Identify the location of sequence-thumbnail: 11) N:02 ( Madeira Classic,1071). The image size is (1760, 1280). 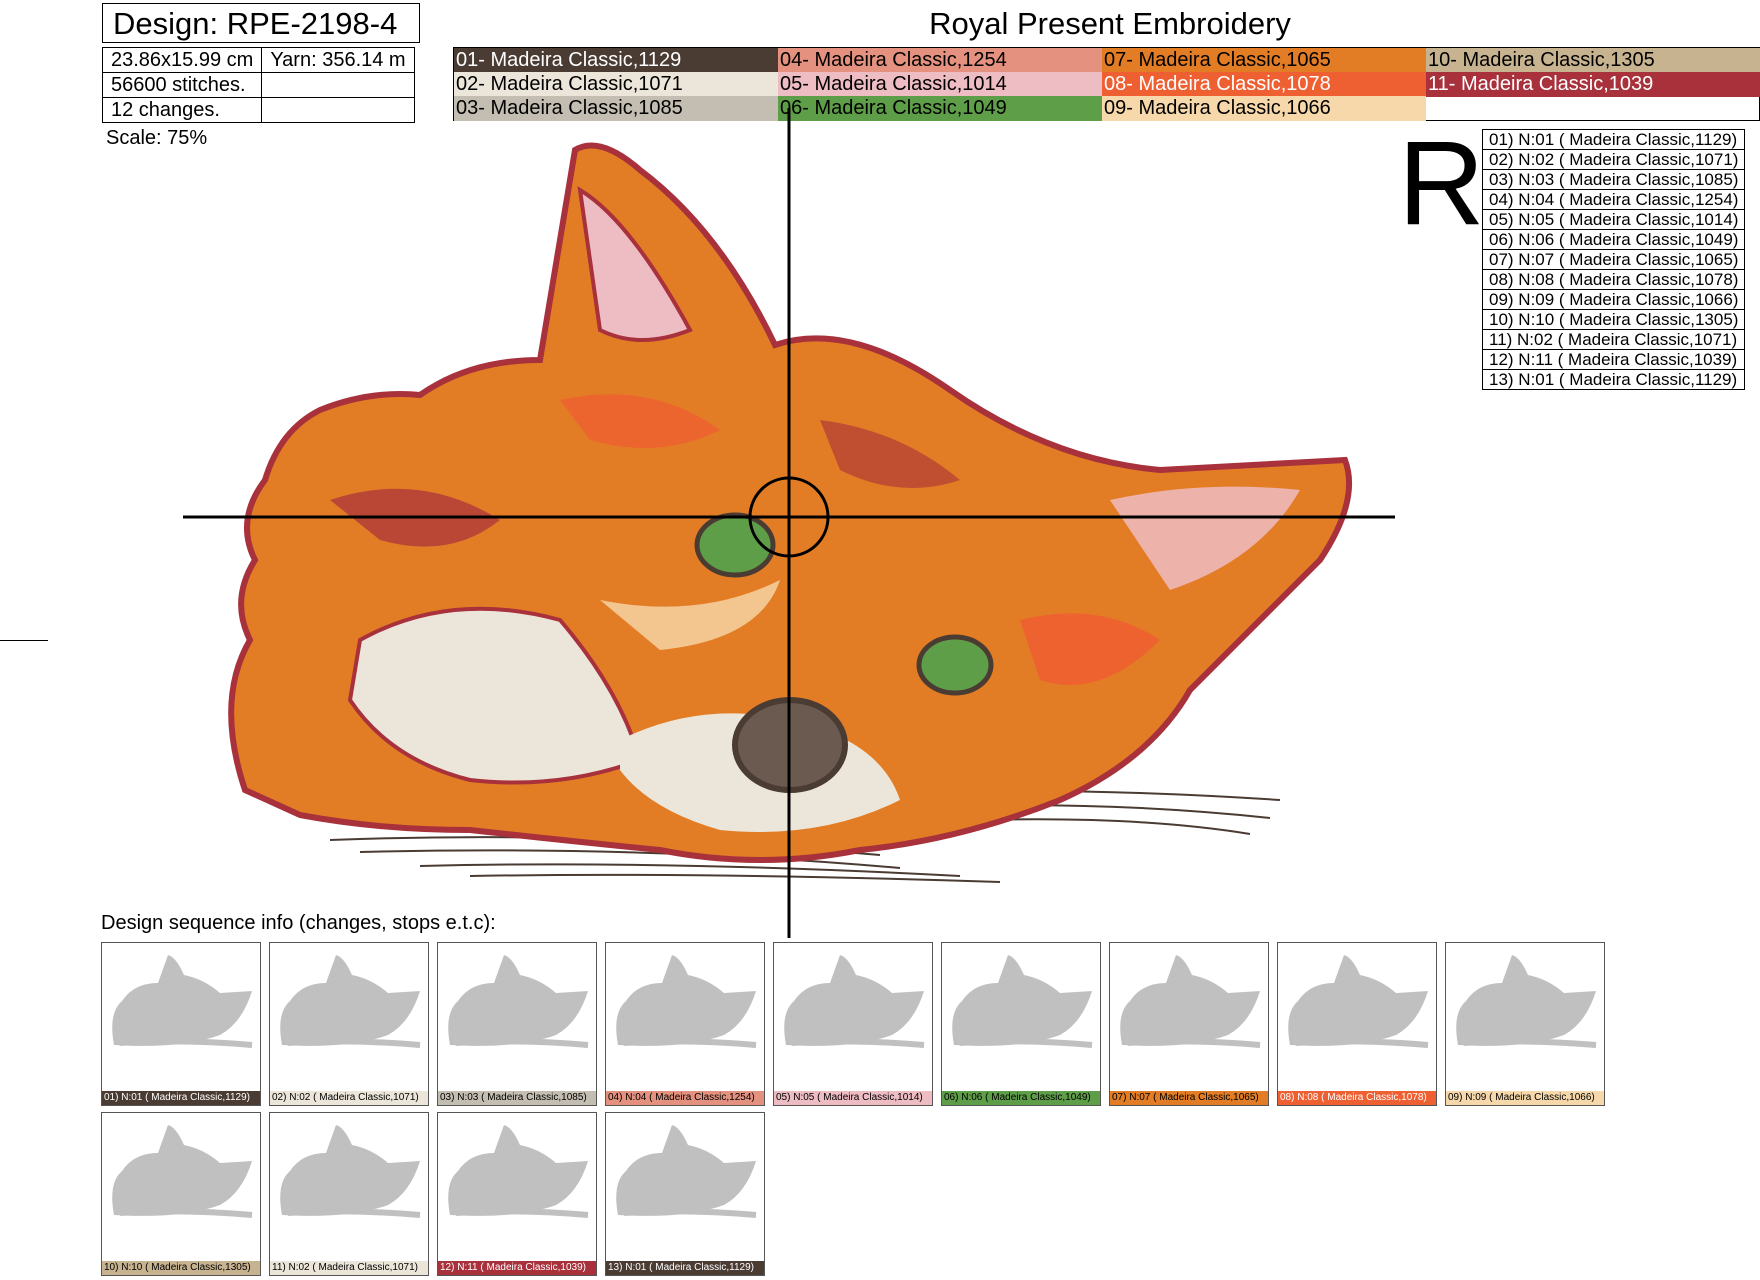
(349, 1194).